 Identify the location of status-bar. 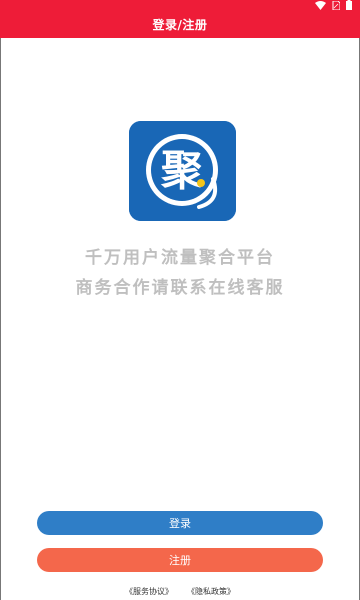
(180, 5).